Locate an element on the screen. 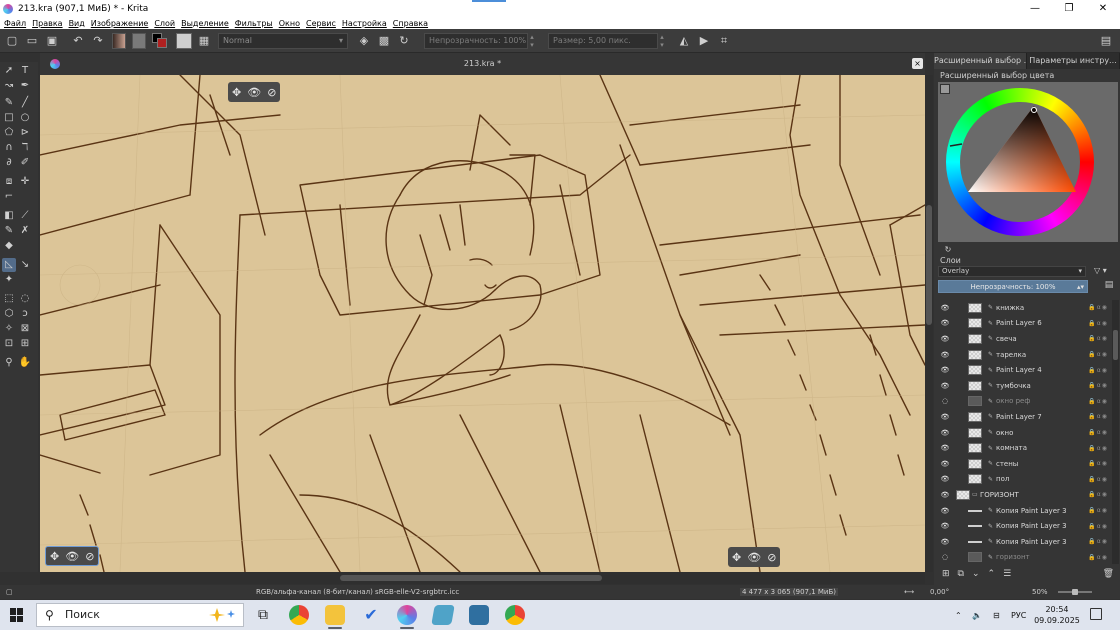 The width and height of the screenshot is (1120, 630). zoom-tool-icon: ⚲ is located at coordinates (9, 363).